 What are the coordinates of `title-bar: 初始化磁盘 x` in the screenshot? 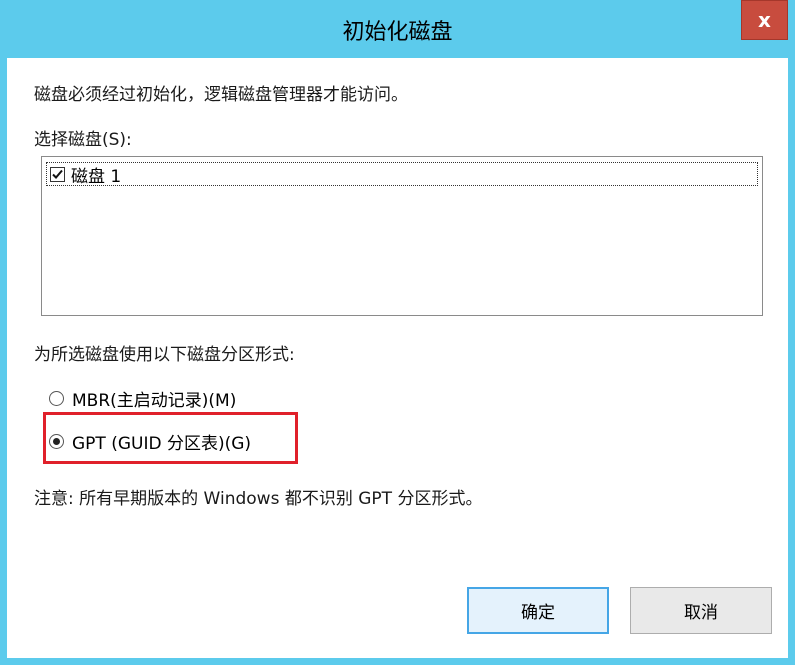 It's located at (397, 29).